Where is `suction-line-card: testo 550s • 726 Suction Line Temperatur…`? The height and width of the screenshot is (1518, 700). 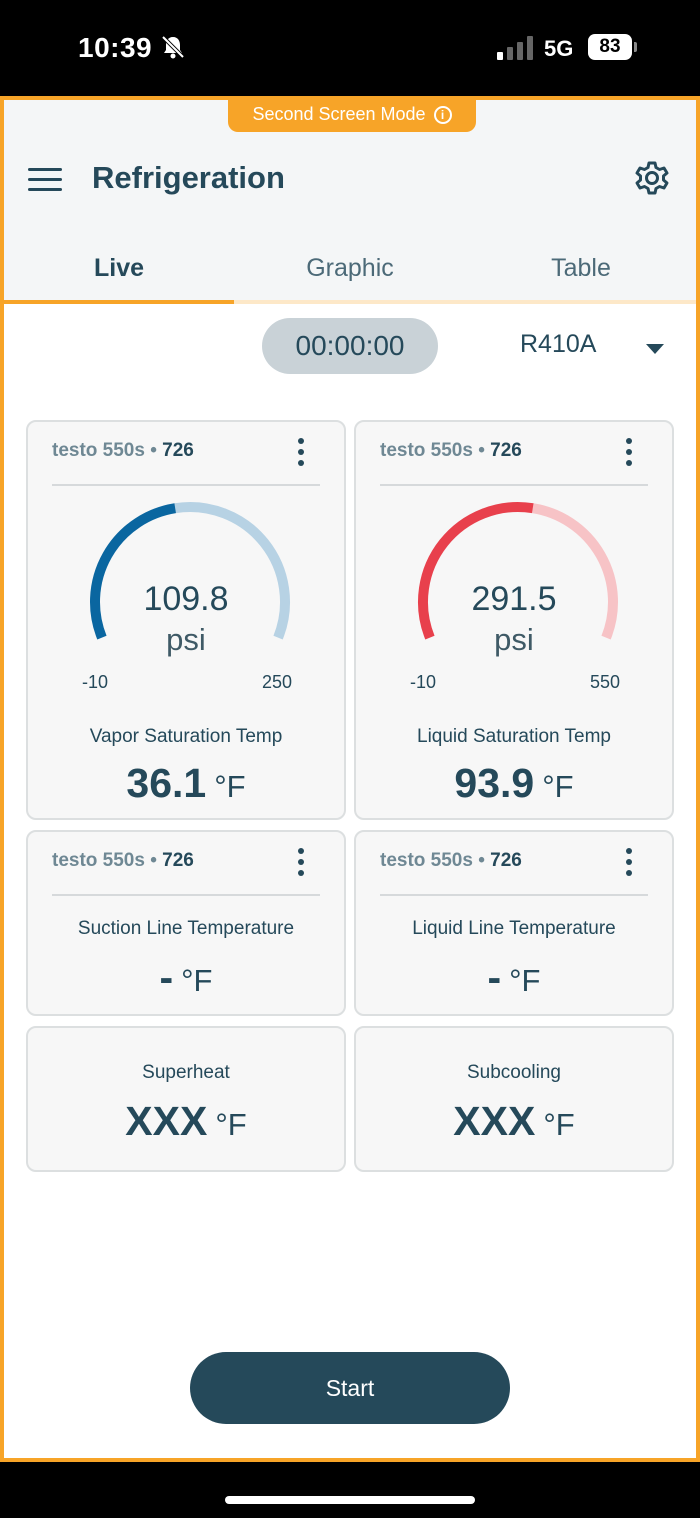
suction-line-card: testo 550s • 726 Suction Line Temperatur… is located at coordinates (186, 923).